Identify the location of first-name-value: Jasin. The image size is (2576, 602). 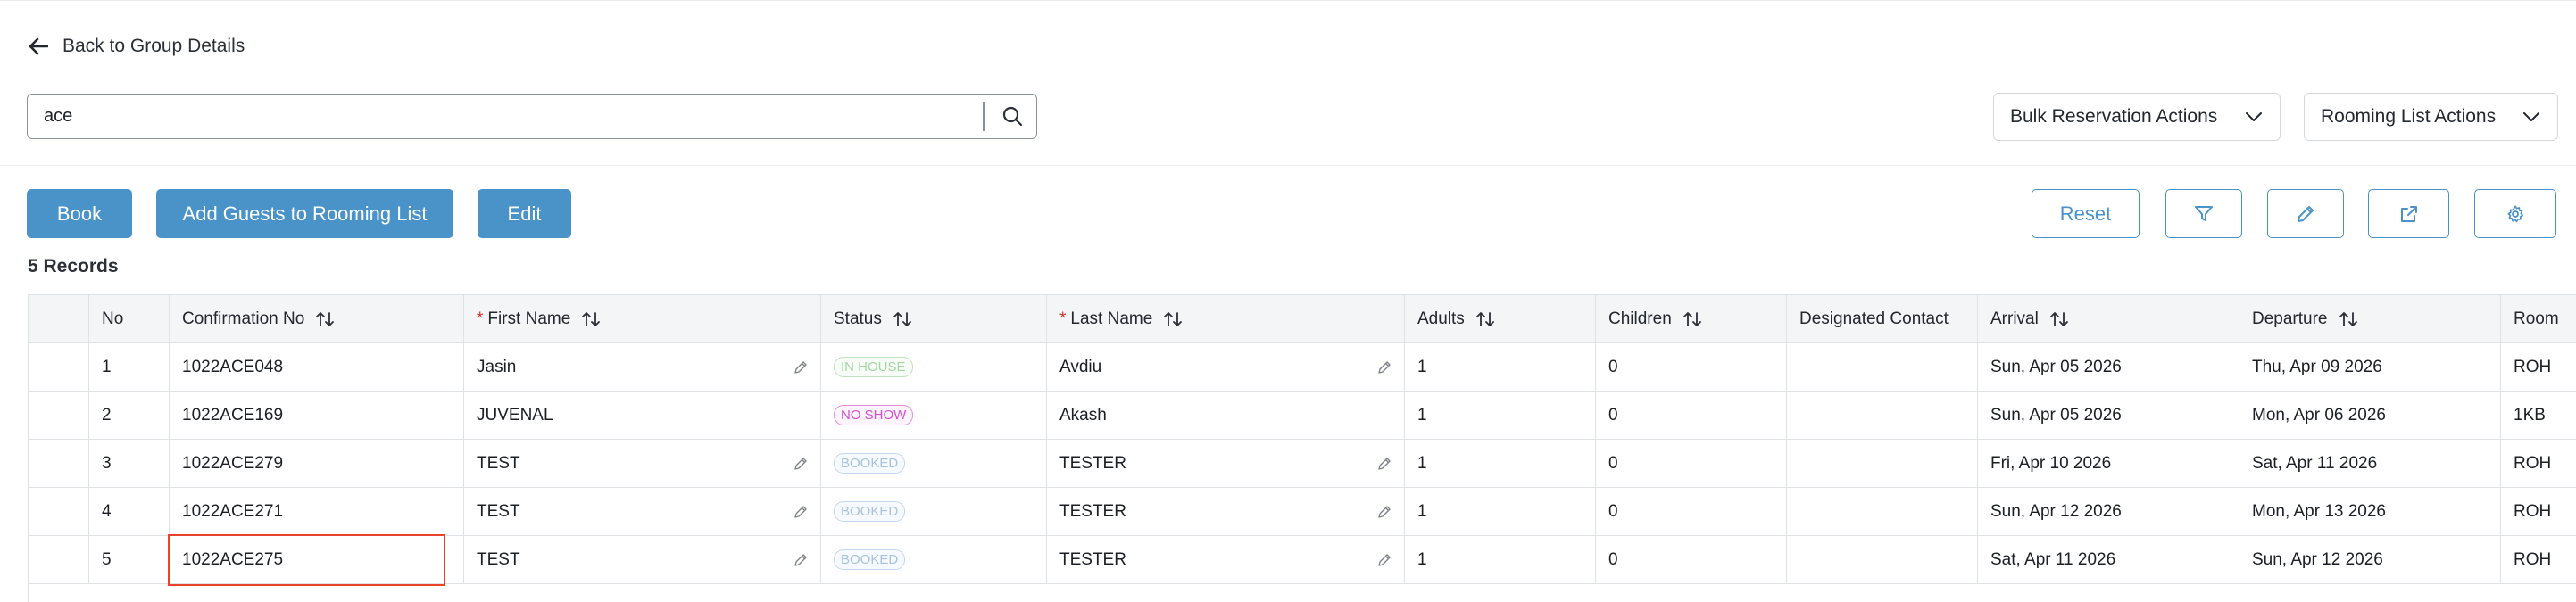
(497, 367).